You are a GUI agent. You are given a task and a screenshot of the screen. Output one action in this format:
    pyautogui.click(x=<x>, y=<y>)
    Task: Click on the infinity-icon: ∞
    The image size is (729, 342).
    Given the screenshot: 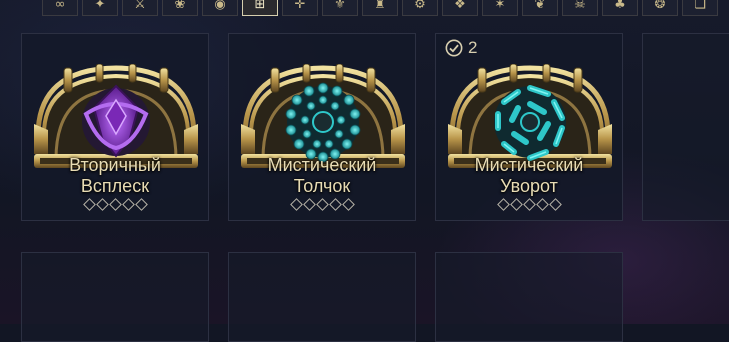 What is the action you would take?
    pyautogui.click(x=60, y=8)
    